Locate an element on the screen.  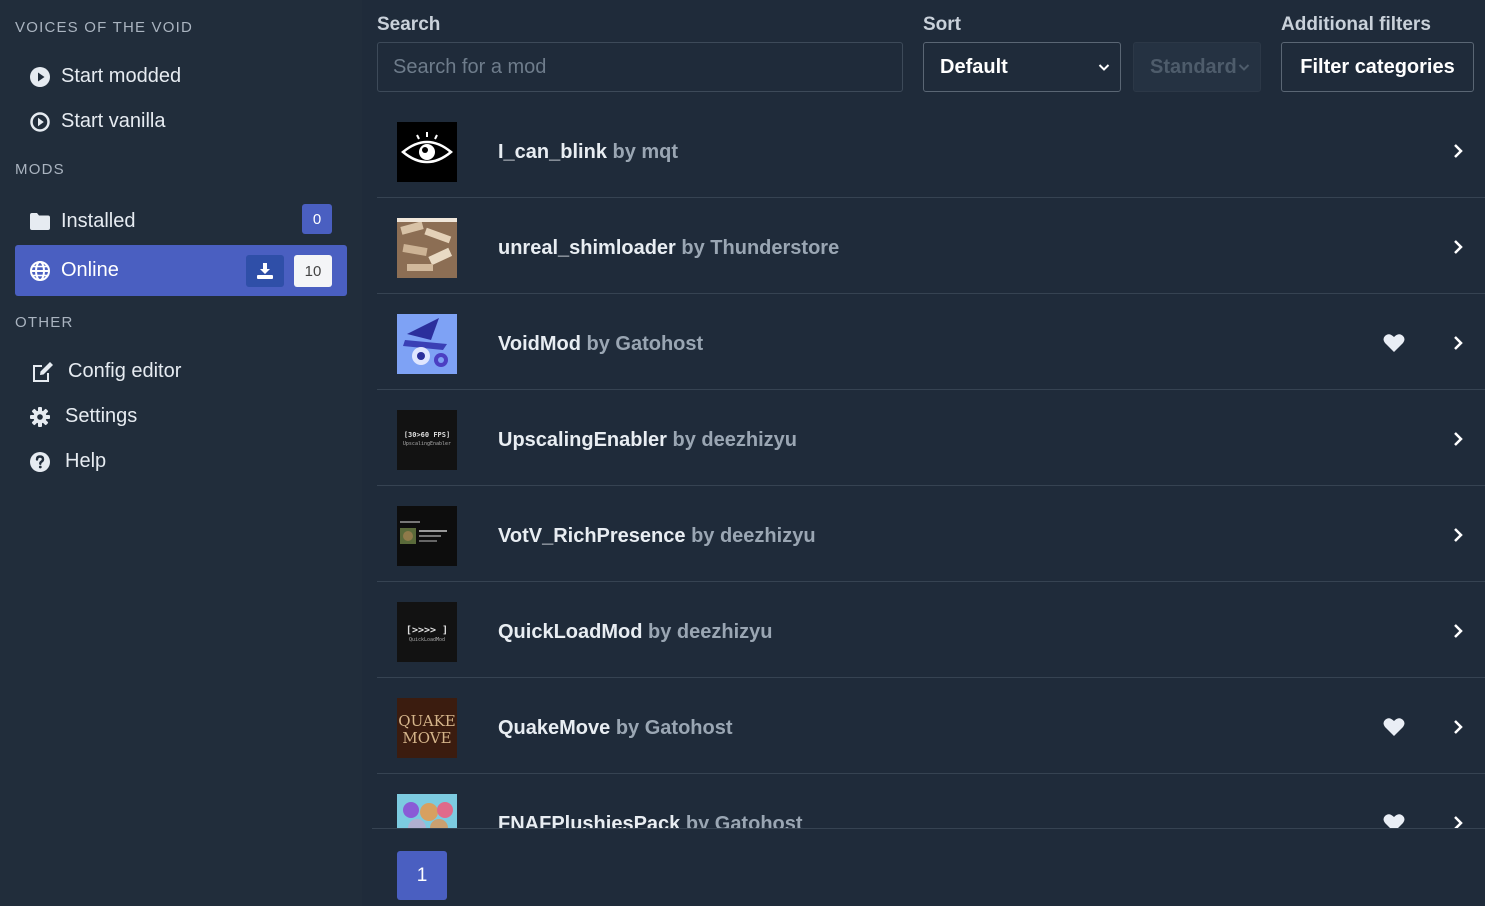
thumb-text-move: MOVE is located at coordinates (426, 738).